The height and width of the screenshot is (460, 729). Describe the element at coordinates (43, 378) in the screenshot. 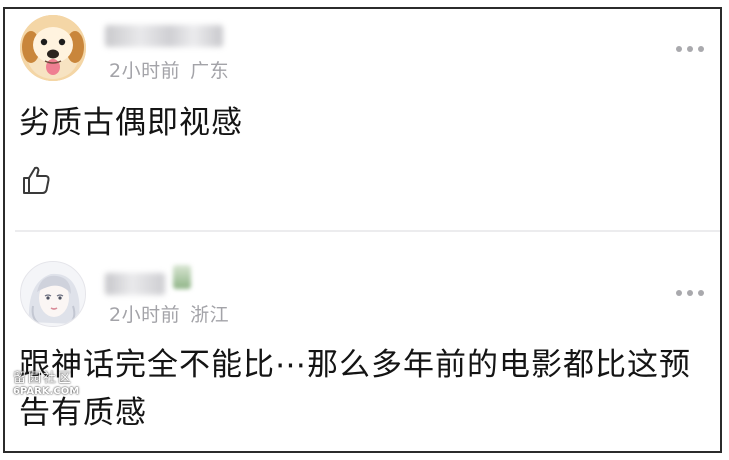

I see `watermark-logo-text: 留园社区` at that location.